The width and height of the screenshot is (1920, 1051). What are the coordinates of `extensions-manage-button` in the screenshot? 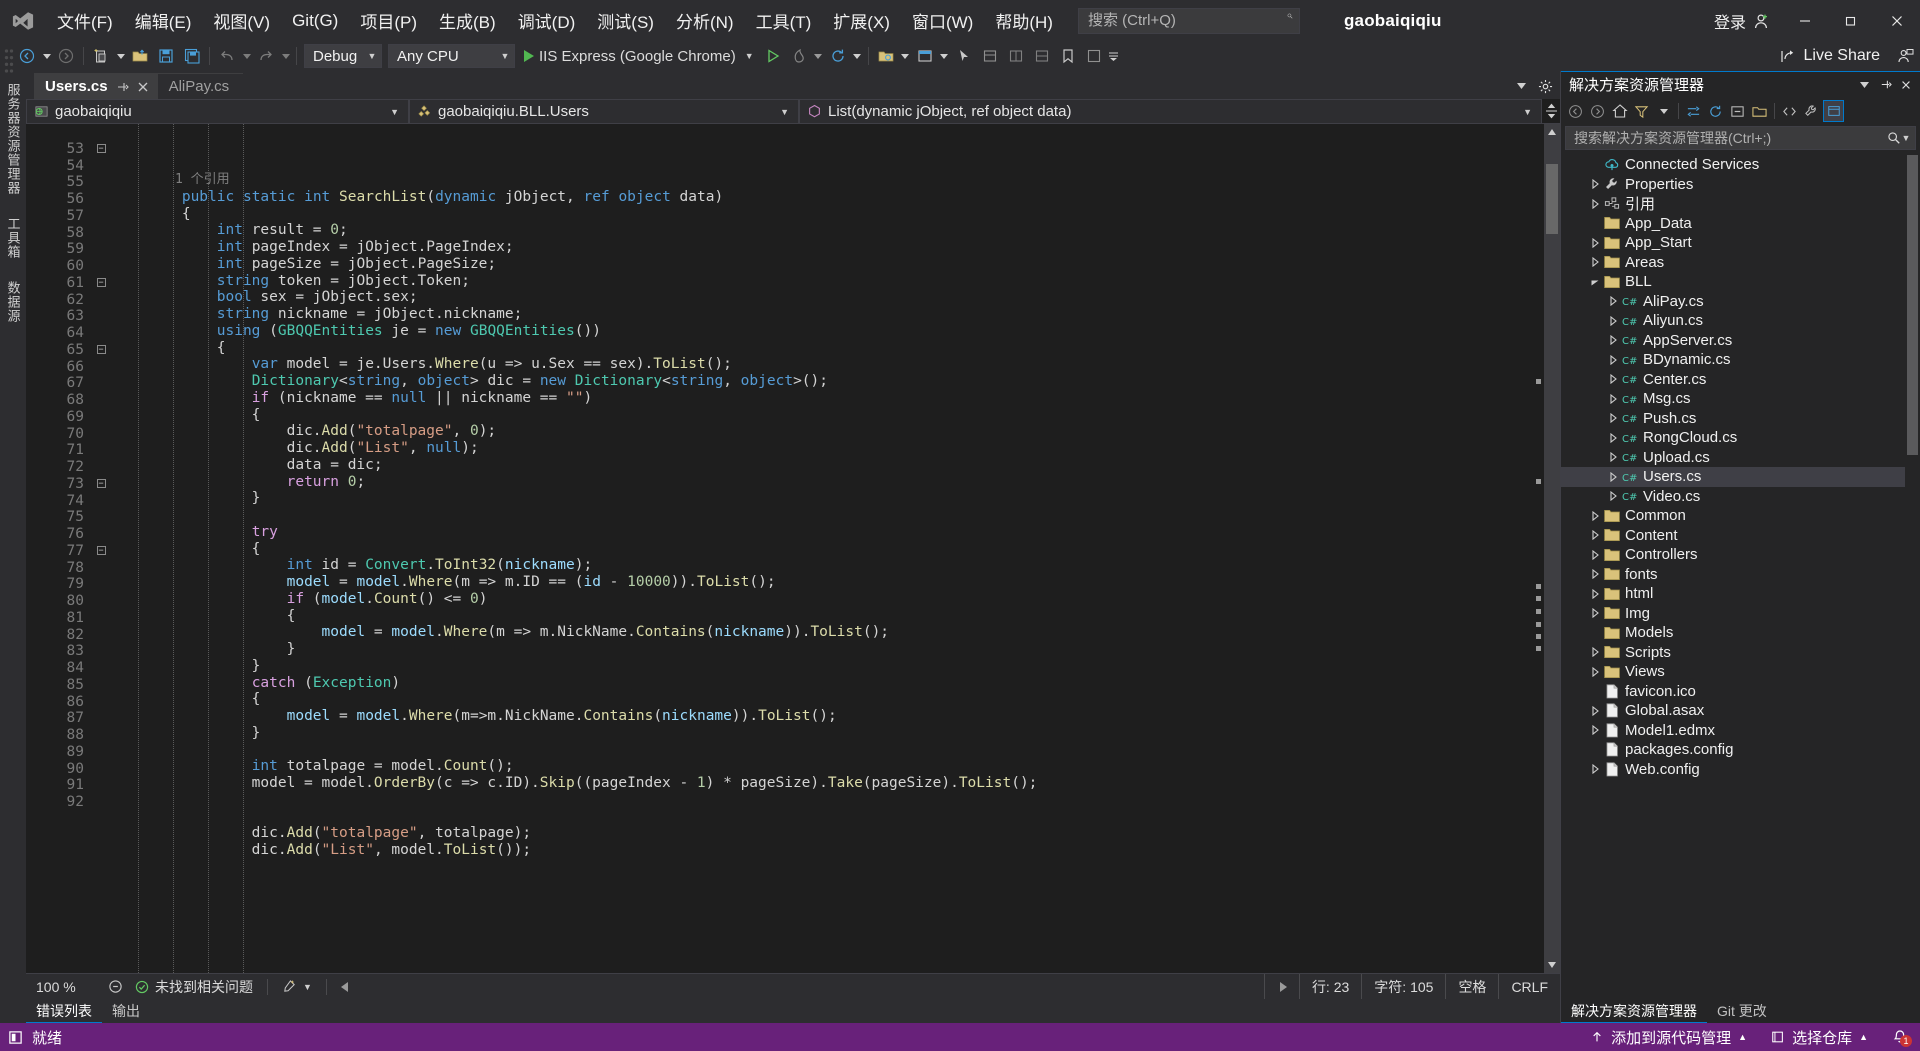 It's located at (1094, 56).